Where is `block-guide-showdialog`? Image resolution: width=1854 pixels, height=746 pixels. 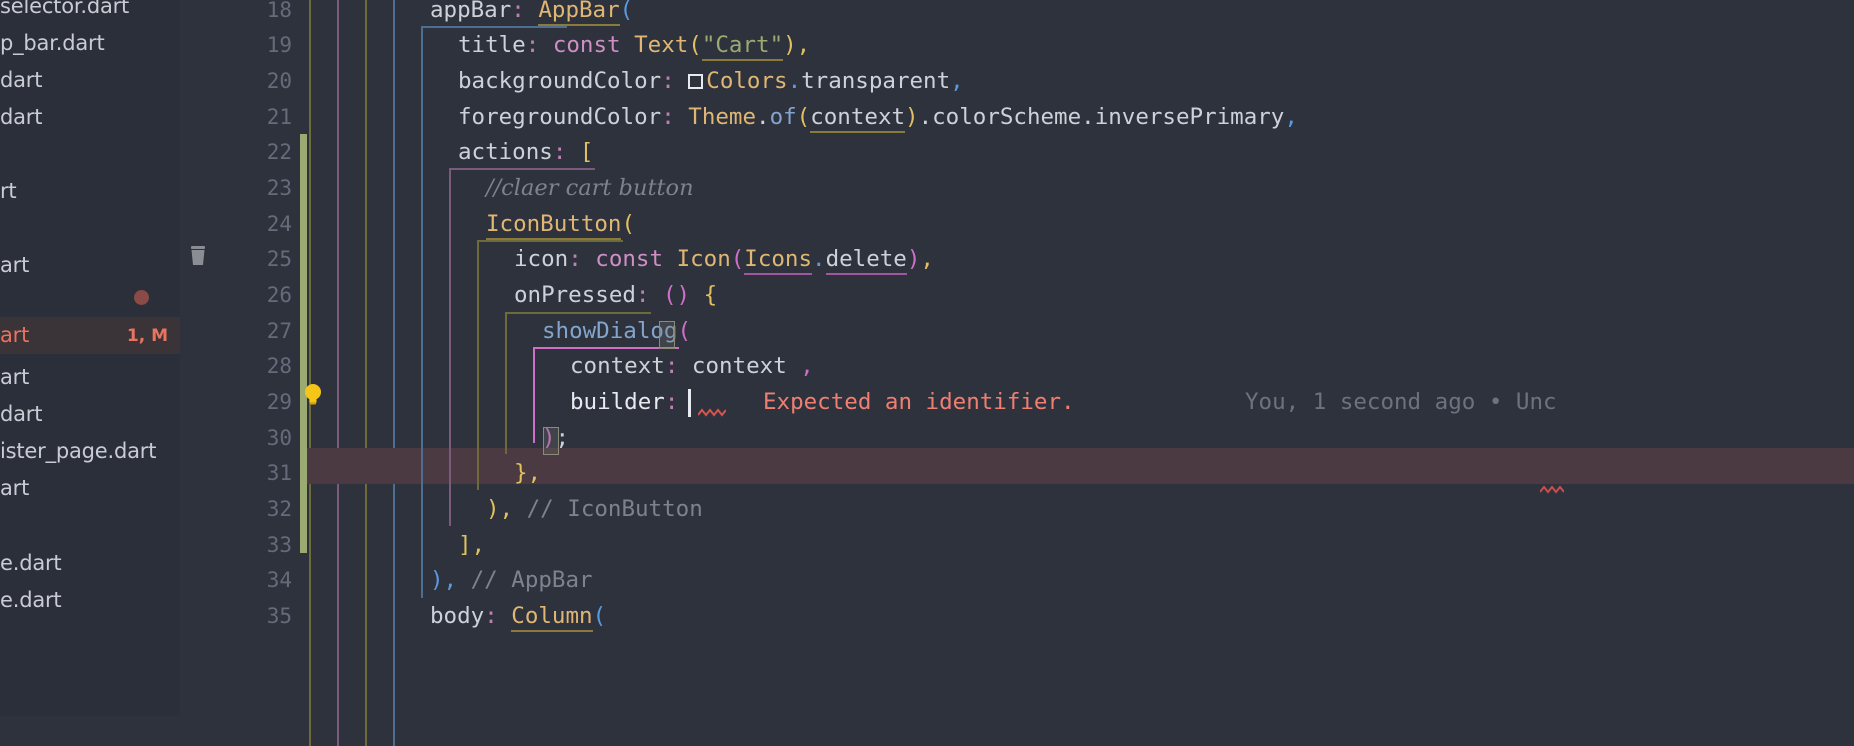
block-guide-showdialog is located at coordinates (534, 395).